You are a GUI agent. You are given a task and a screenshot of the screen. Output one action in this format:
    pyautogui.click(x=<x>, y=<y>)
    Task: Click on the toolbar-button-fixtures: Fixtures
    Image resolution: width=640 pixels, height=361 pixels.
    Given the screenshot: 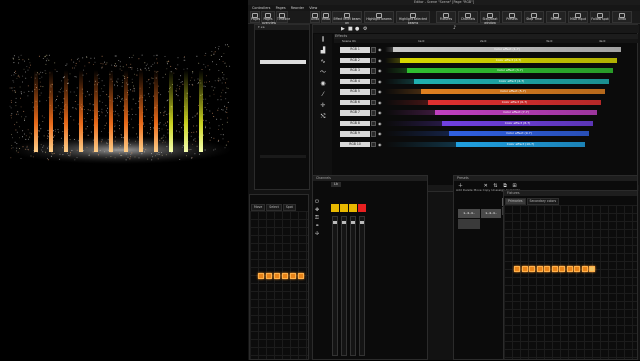 What is the action you would take?
    pyautogui.click(x=446, y=17)
    